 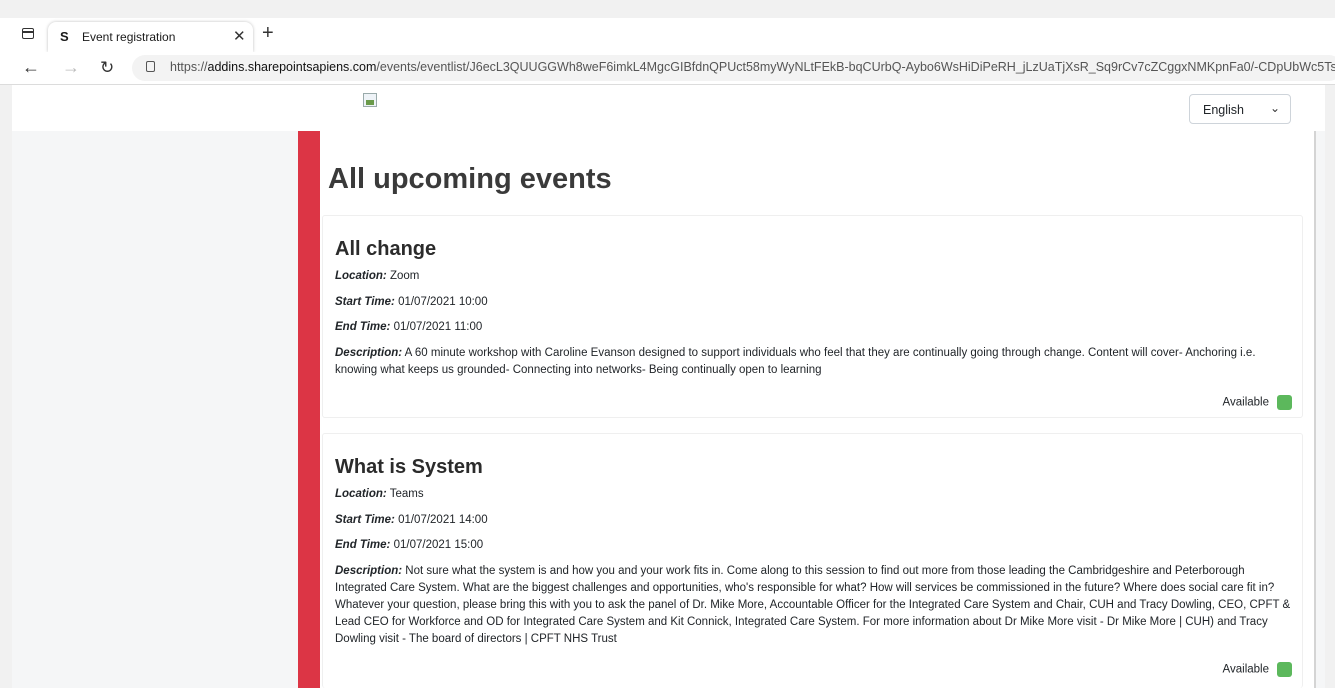 What do you see at coordinates (64, 36) in the screenshot?
I see `sharepoint-favicon-icon: S` at bounding box center [64, 36].